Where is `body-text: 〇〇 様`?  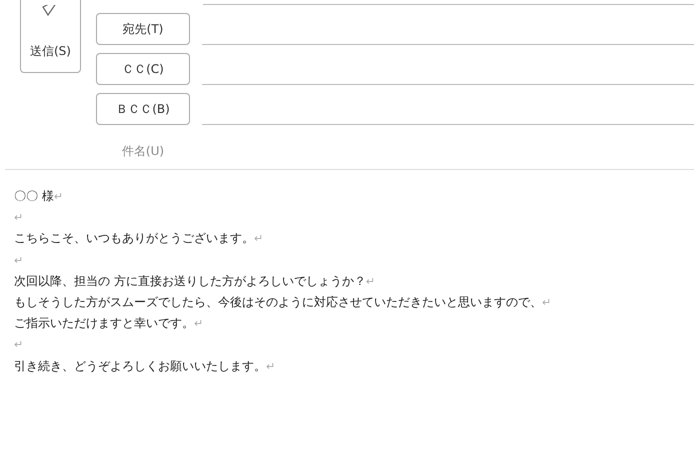 body-text: 〇〇 様 is located at coordinates (34, 196).